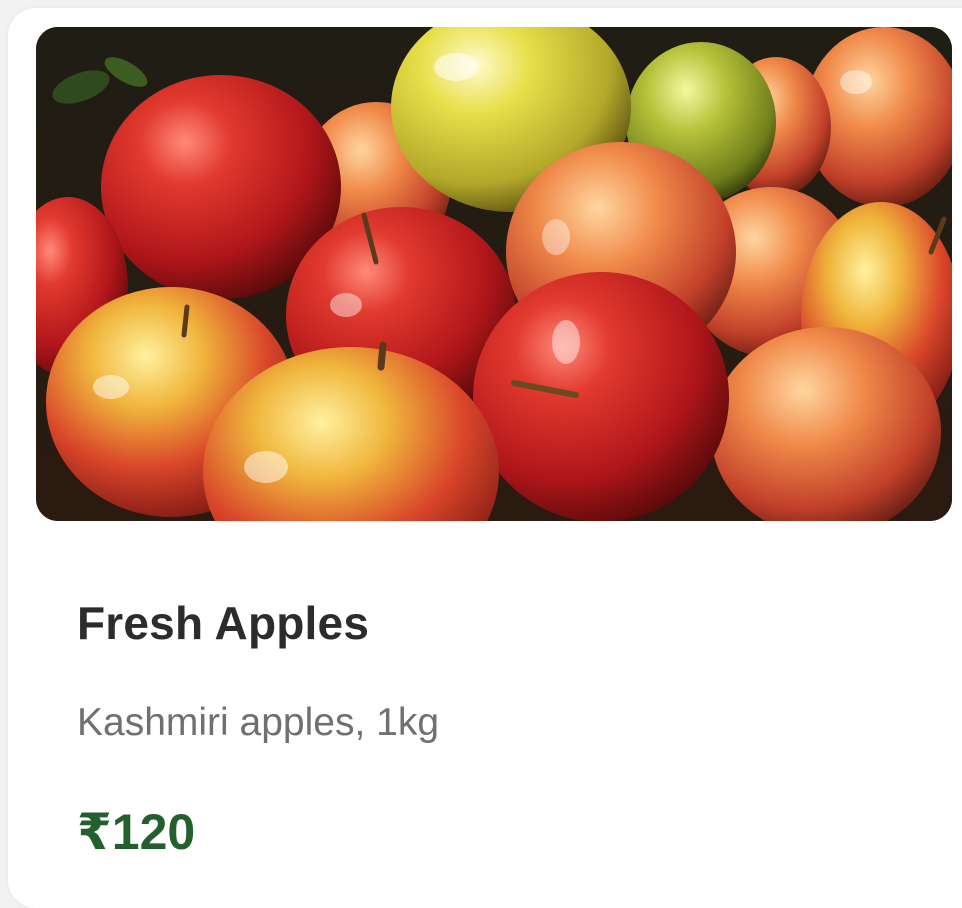 The image size is (962, 908). I want to click on product-title: Fresh Apples, so click(223, 623).